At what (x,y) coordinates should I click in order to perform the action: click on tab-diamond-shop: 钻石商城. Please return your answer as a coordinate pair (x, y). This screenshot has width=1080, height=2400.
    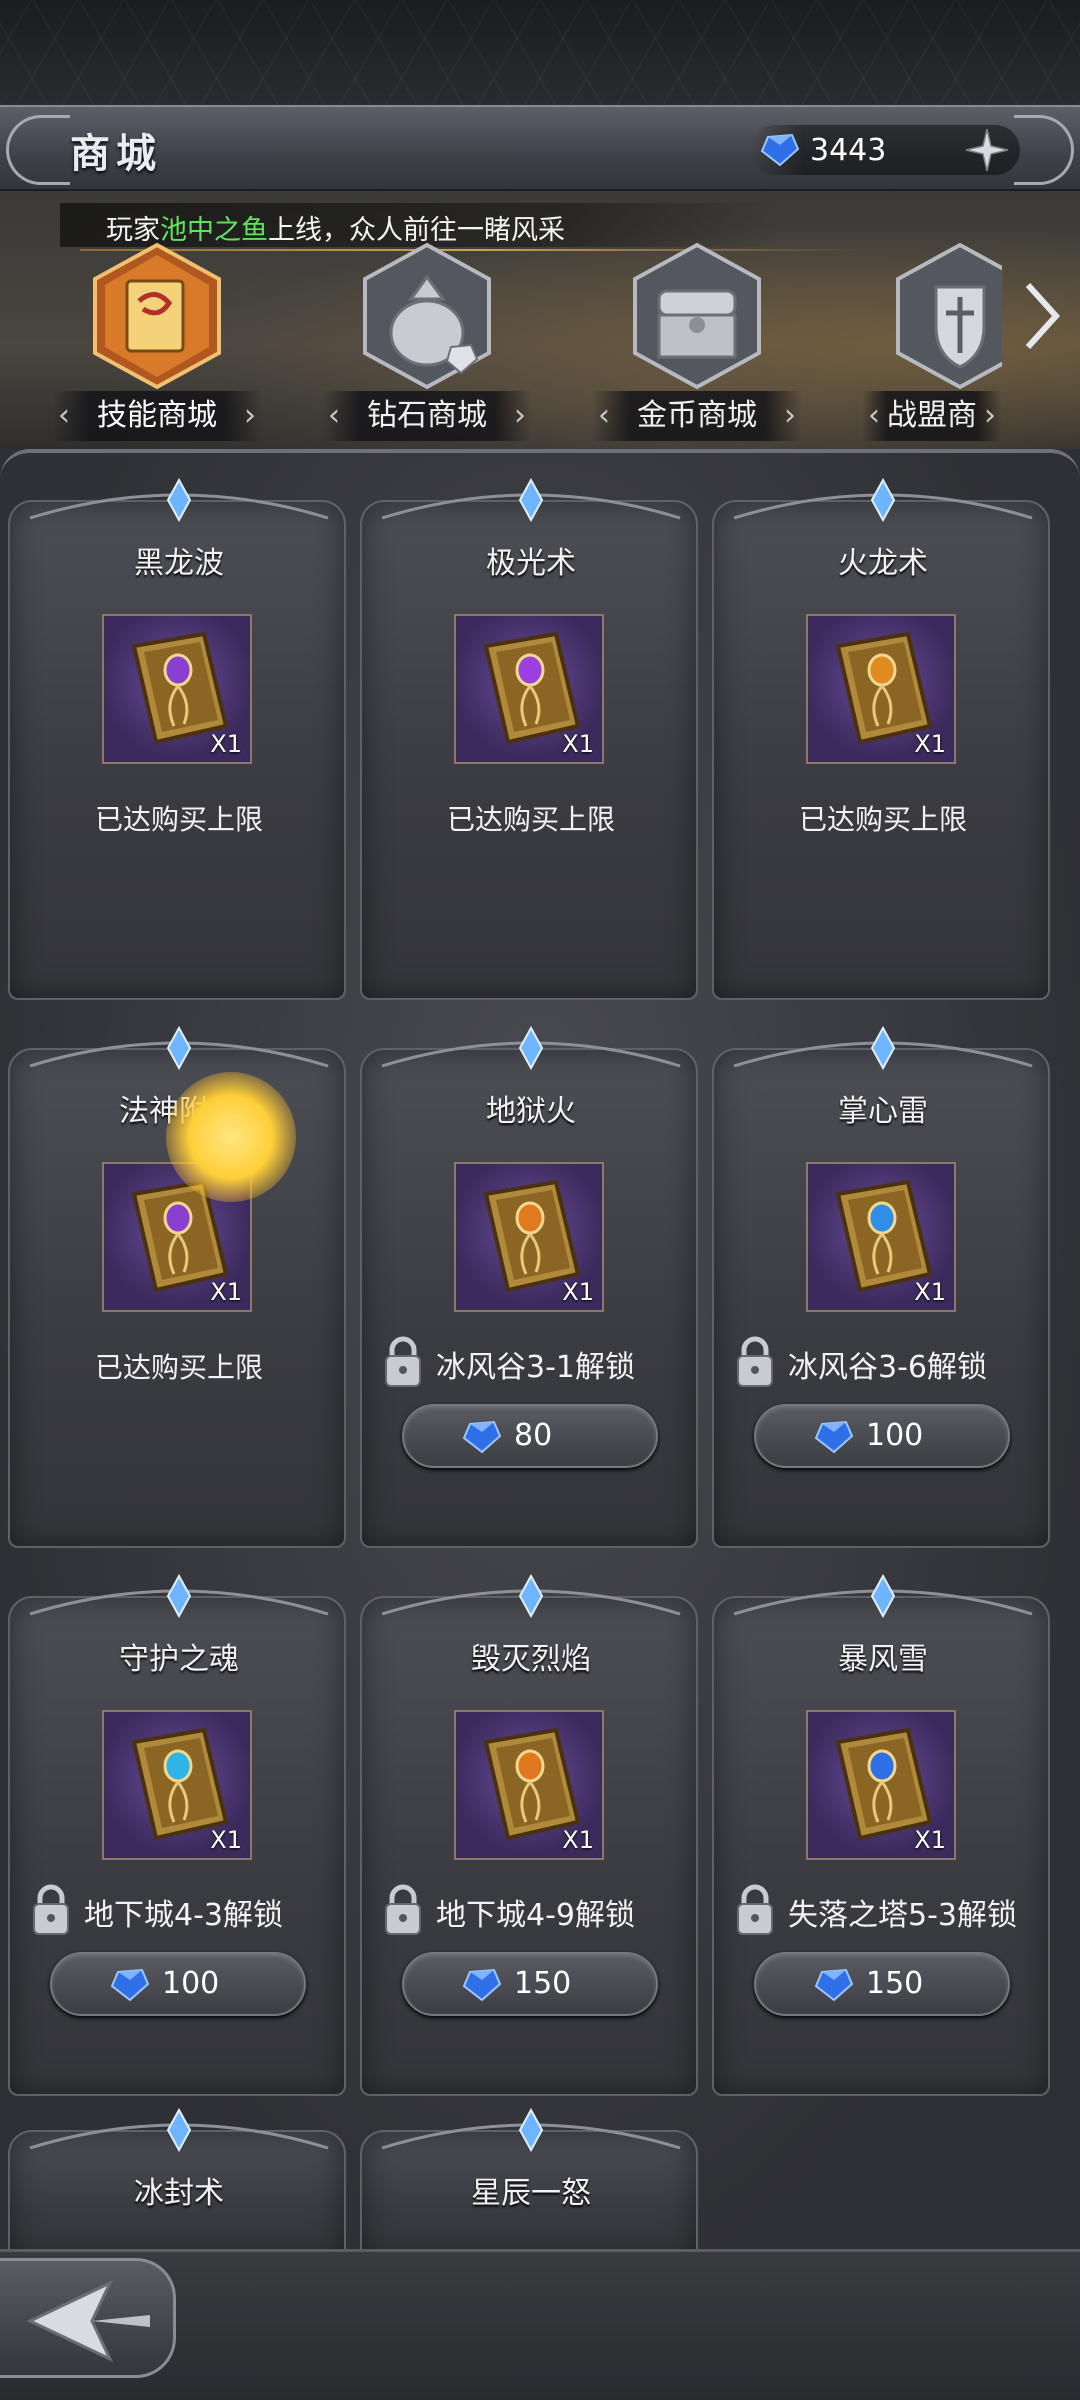
    Looking at the image, I should click on (427, 341).